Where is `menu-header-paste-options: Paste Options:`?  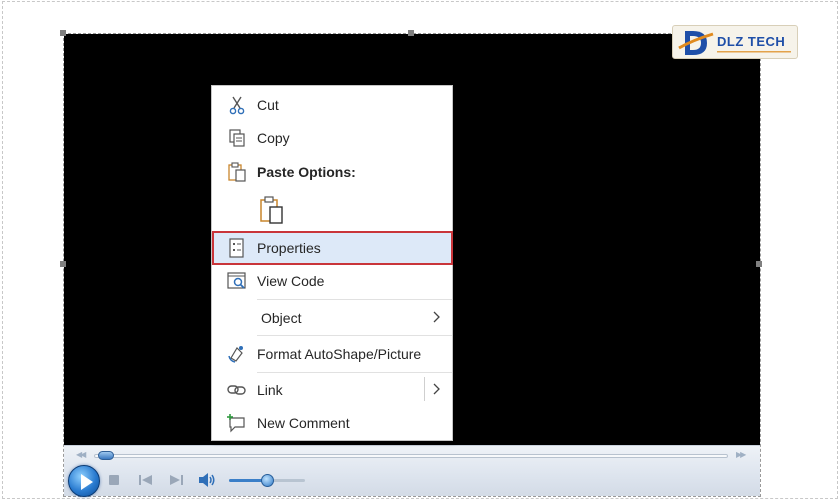 menu-header-paste-options: Paste Options: is located at coordinates (332, 172).